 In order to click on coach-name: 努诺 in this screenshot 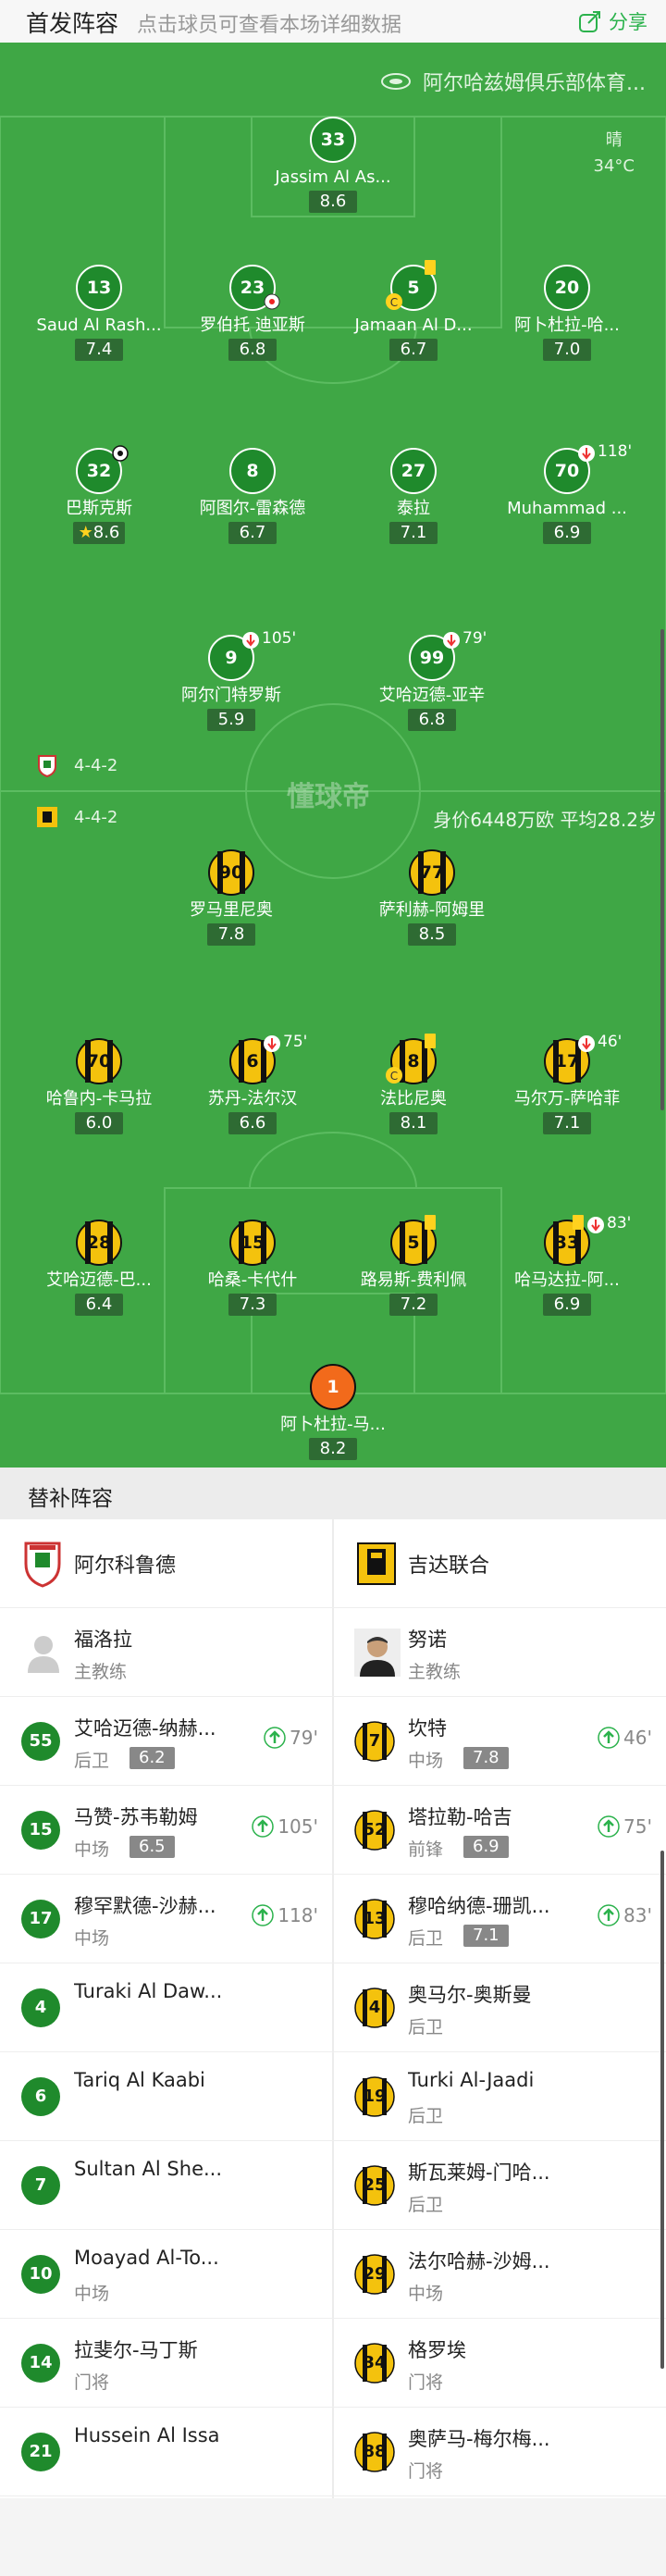, I will do `click(428, 1640)`.